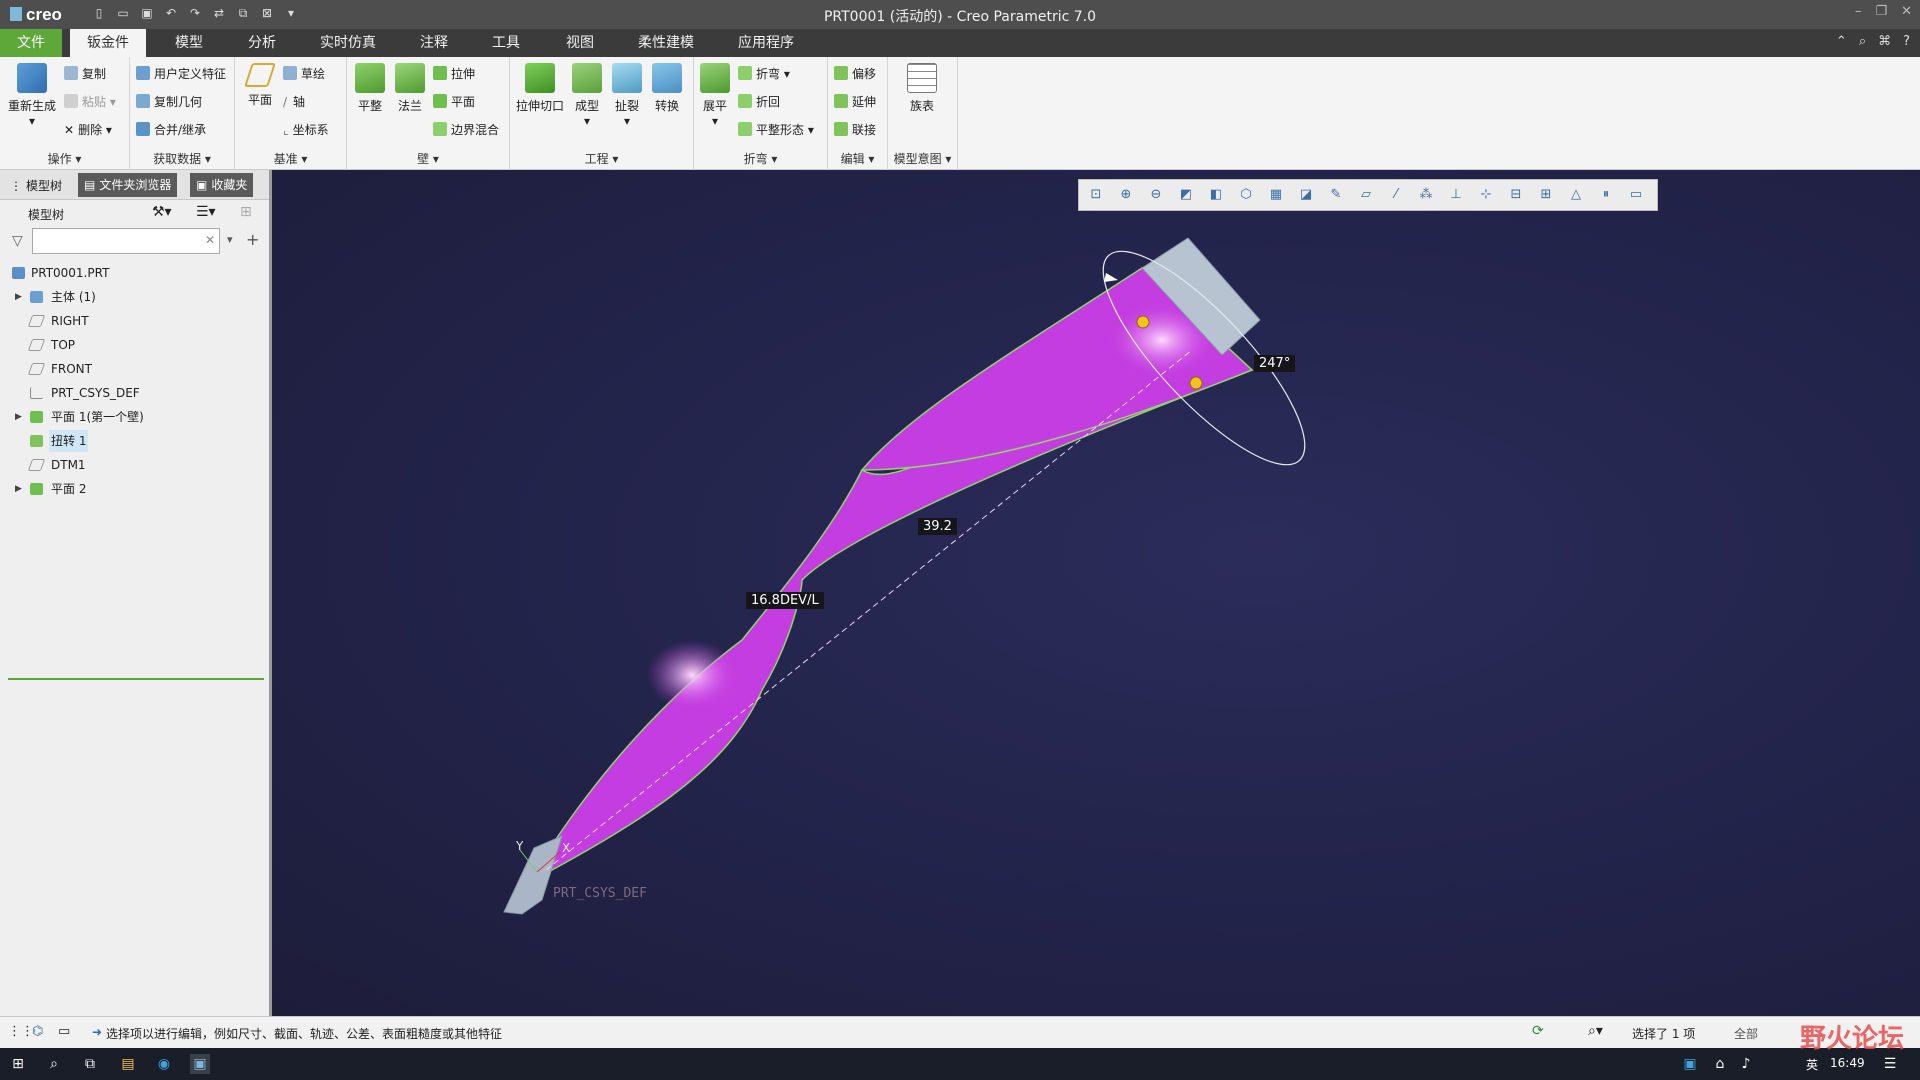  Describe the element at coordinates (189, 43) in the screenshot. I see `tab-model: 模型` at that location.